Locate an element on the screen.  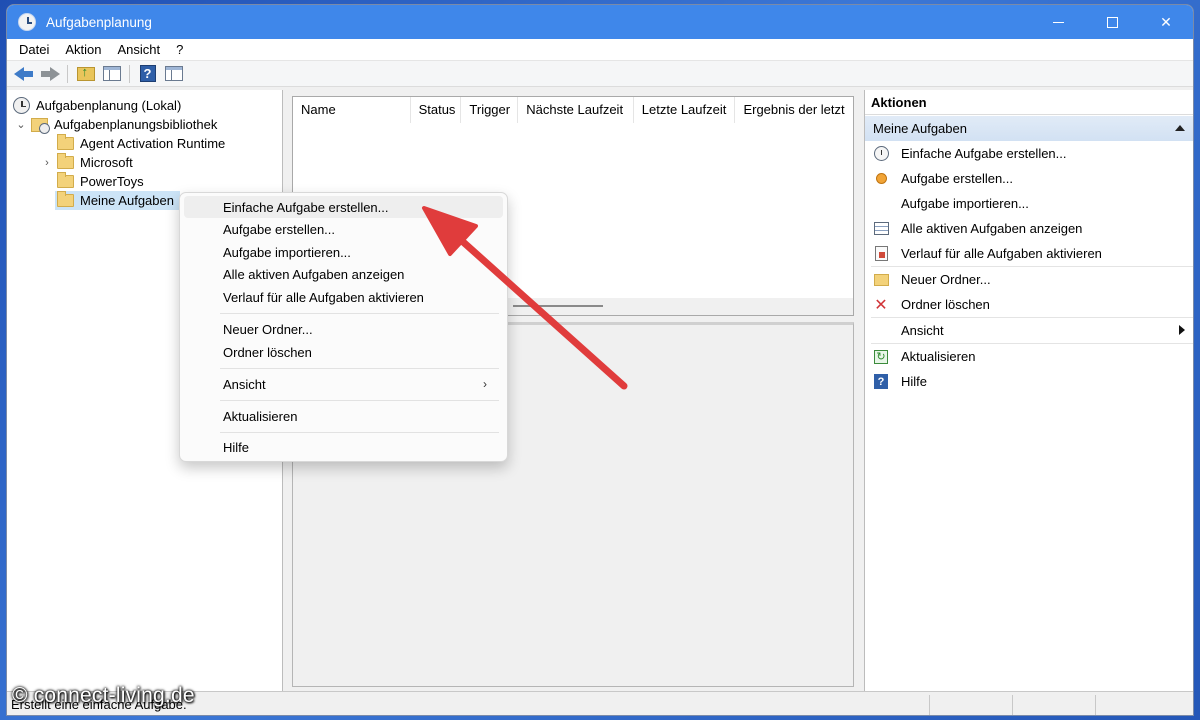
tree-node-agent-activation-runtime: Agent Activation Runtime is located at coordinates (141, 143).